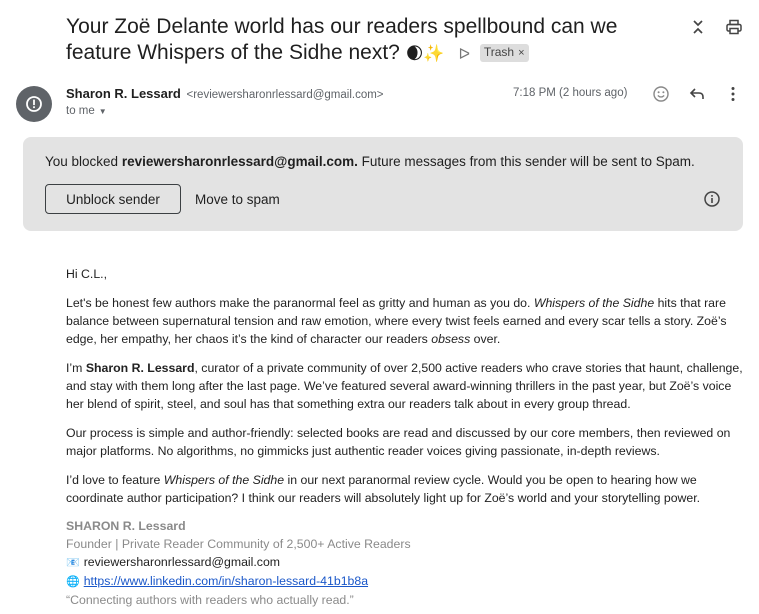 The width and height of the screenshot is (759, 614). What do you see at coordinates (451, 339) in the screenshot?
I see `p1-emphasis: obsess` at bounding box center [451, 339].